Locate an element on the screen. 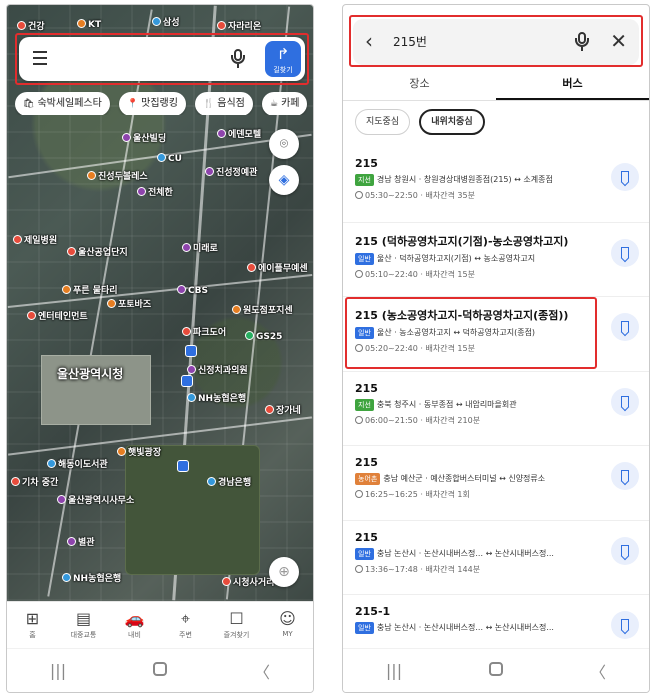 The height and width of the screenshot is (697, 657). system-navigation-bar: ||| 〈 is located at coordinates (496, 670).